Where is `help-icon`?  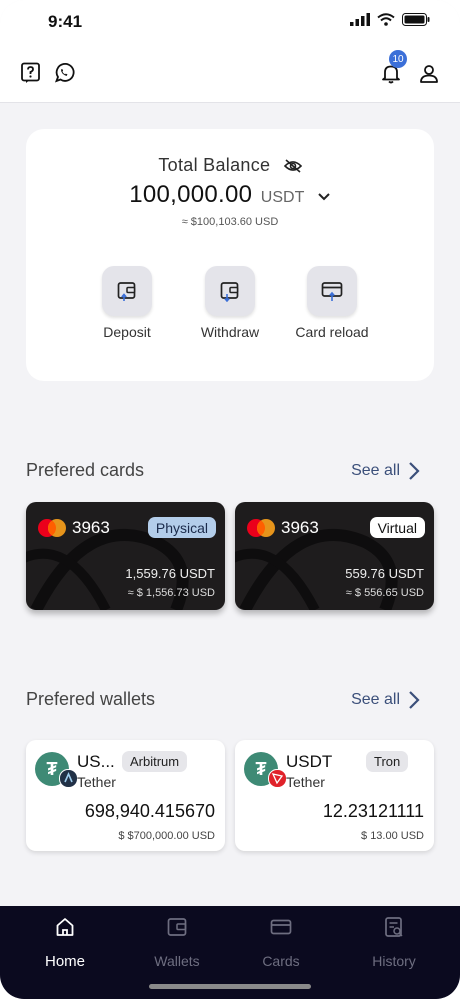
help-icon is located at coordinates (31, 73).